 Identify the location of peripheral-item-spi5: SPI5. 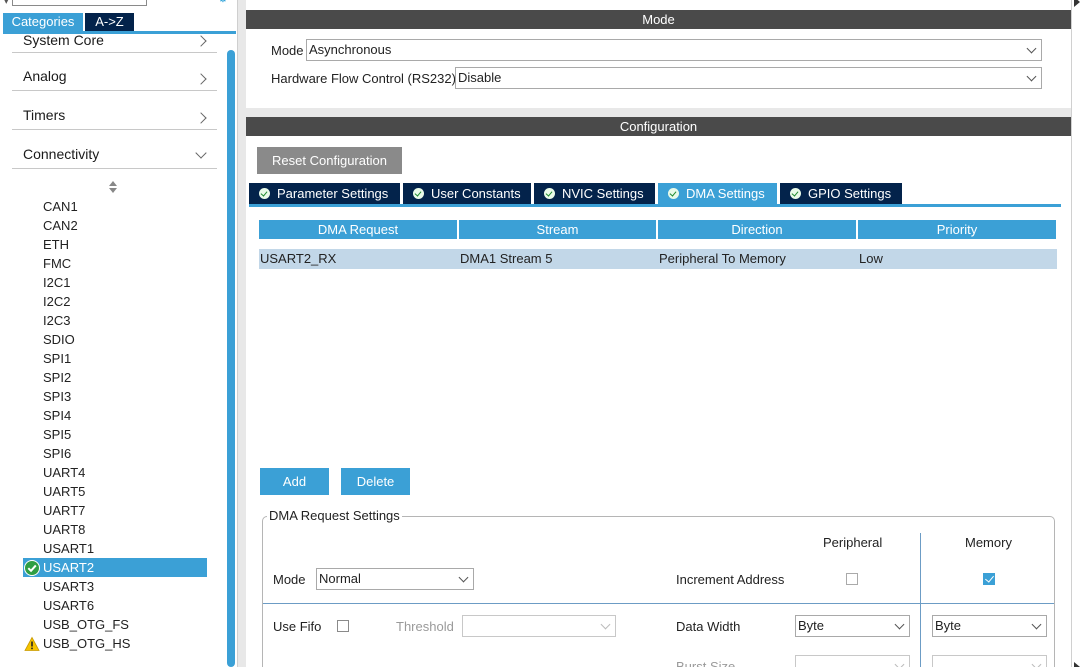
(115, 434).